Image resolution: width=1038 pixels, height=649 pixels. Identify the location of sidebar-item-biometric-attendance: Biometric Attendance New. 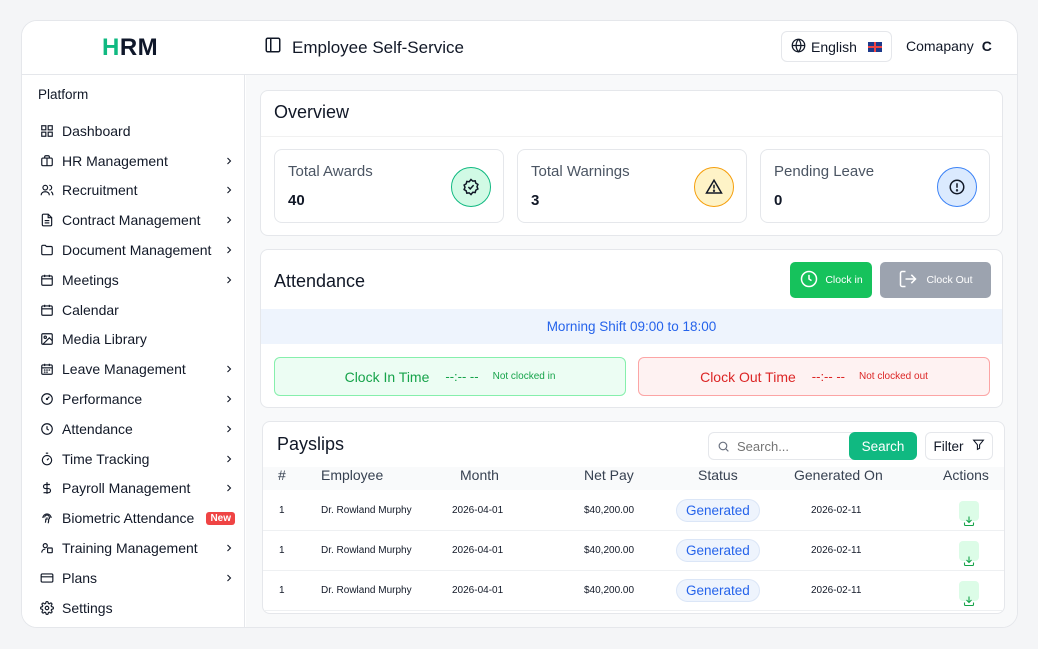
(133, 518).